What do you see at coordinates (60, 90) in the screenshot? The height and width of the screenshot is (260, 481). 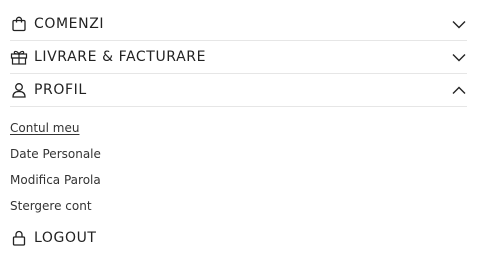 I see `section-label: PROFIL` at bounding box center [60, 90].